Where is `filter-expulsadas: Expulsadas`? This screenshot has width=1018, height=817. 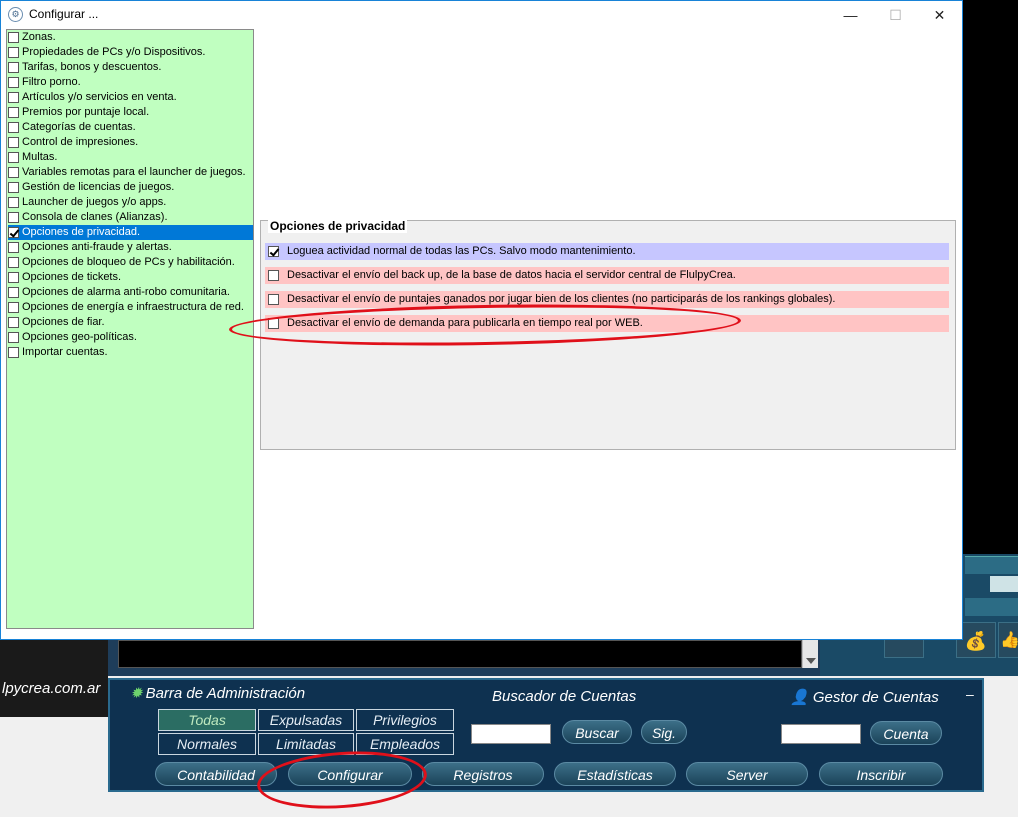 filter-expulsadas: Expulsadas is located at coordinates (306, 720).